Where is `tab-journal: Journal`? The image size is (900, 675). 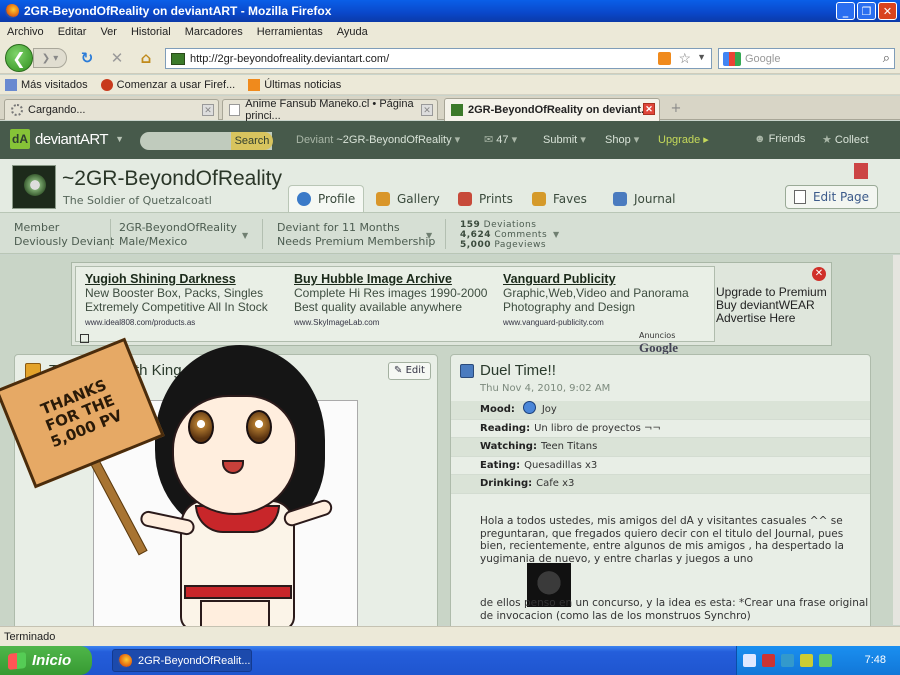 tab-journal: Journal is located at coordinates (644, 198).